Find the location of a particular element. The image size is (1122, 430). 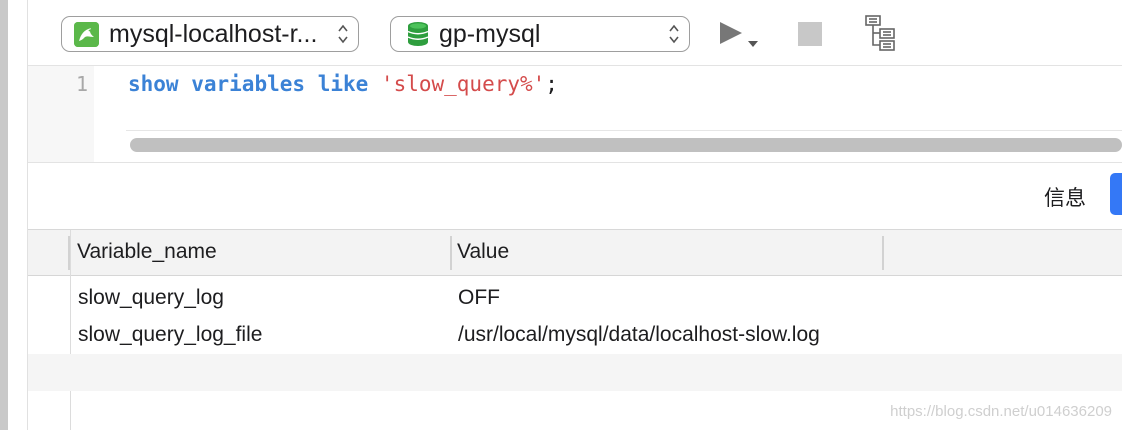

table-row: slow_query_log OFF is located at coordinates (575, 298).